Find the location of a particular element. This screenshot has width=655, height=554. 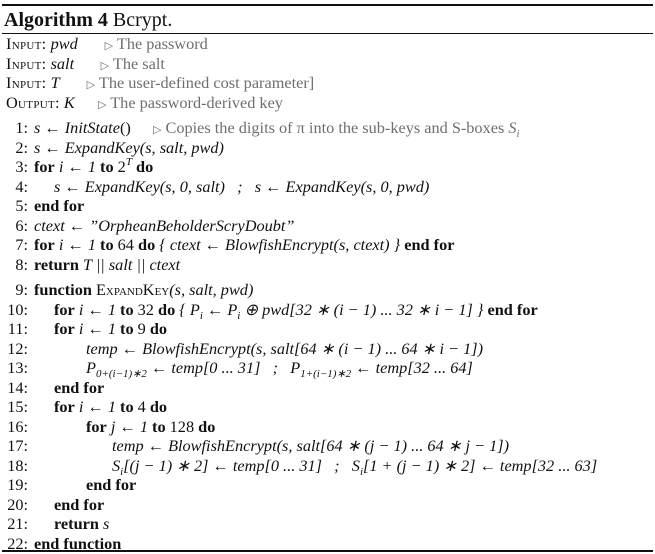

algo-line-5: 5: end for is located at coordinates (327, 206).